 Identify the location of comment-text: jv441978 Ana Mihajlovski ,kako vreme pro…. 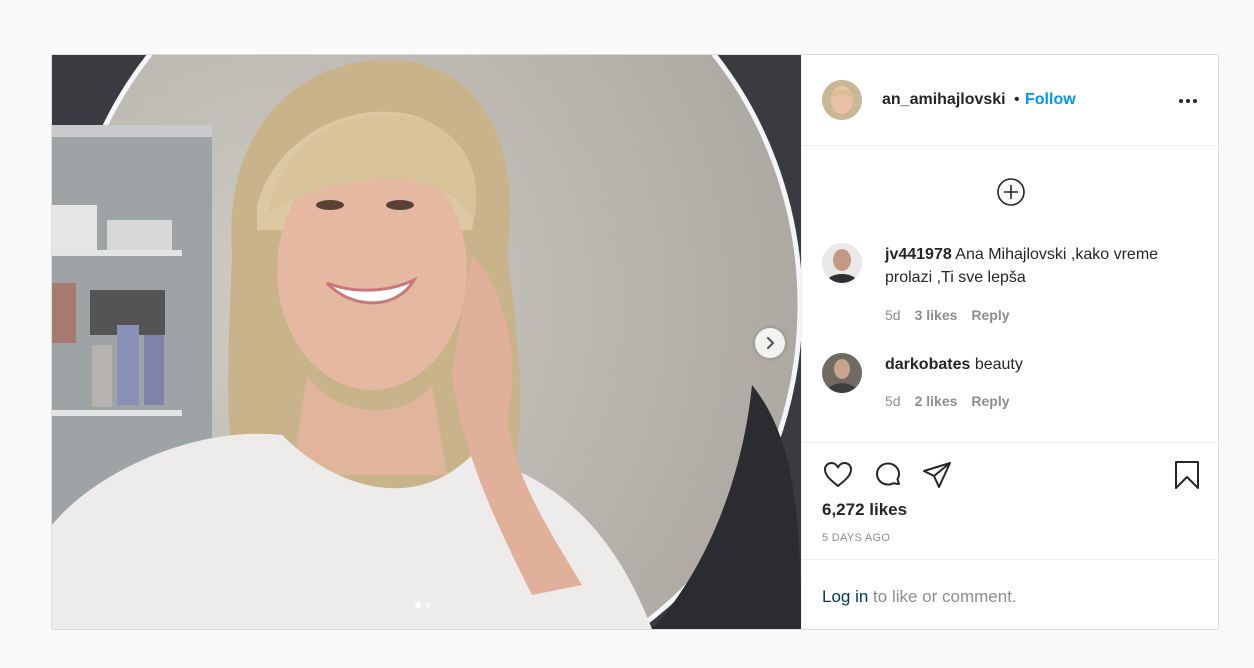
(1045, 266).